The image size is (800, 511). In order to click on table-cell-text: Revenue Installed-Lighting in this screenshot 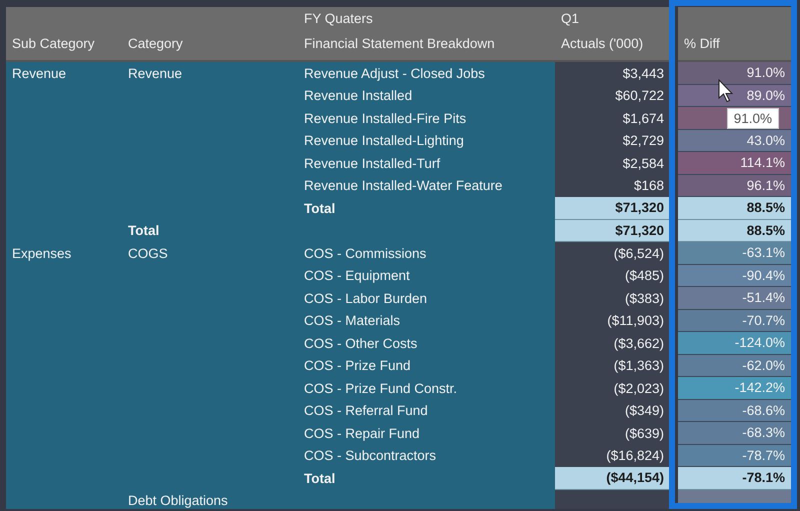, I will do `click(384, 141)`.